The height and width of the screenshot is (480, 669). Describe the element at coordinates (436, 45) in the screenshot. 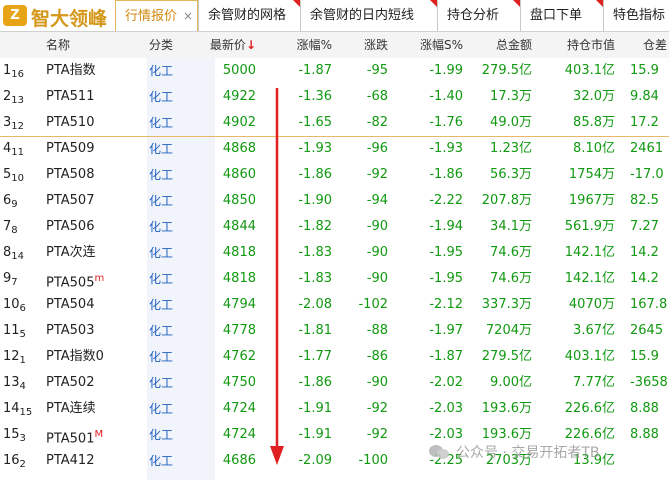

I see `col-change-pct-s: 涨幅S%` at that location.